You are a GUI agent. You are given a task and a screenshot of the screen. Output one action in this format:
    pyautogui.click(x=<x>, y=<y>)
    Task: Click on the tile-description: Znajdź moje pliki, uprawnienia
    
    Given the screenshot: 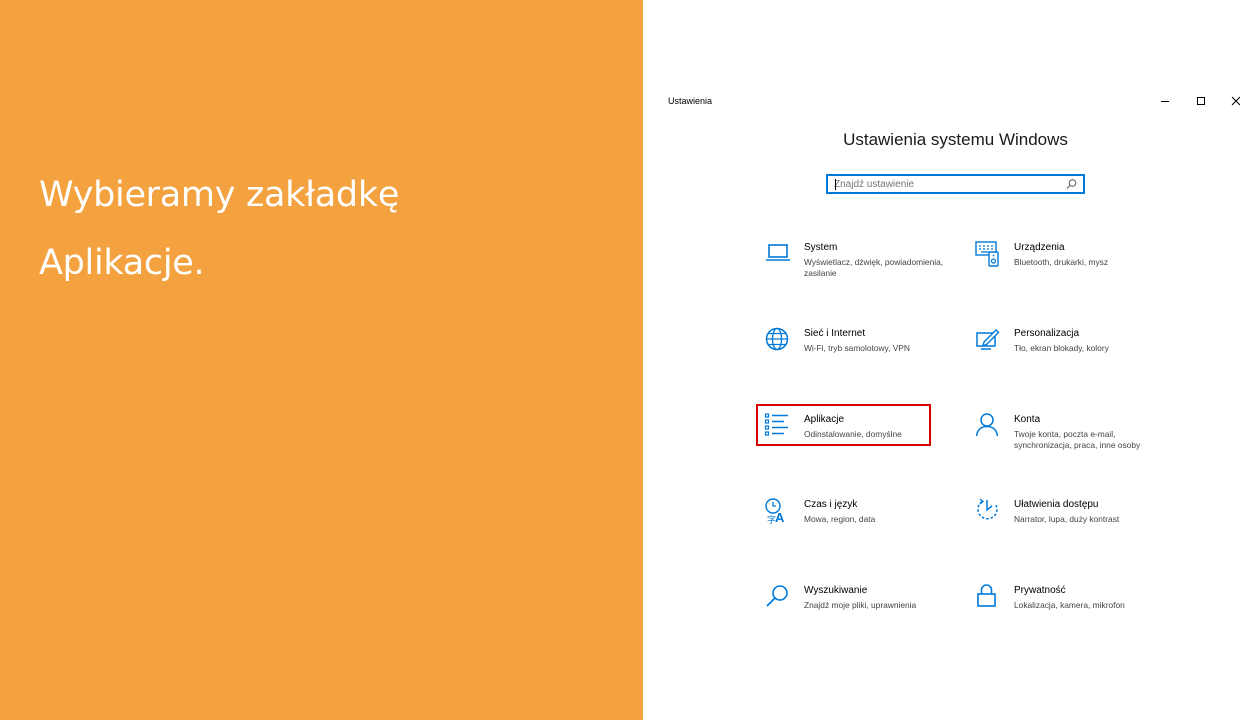 What is the action you would take?
    pyautogui.click(x=860, y=605)
    